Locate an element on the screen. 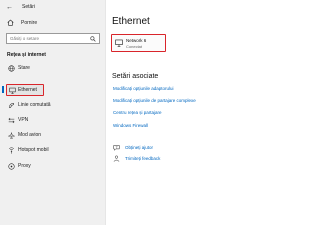 The width and height of the screenshot is (320, 240). search-icon is located at coordinates (93, 39).